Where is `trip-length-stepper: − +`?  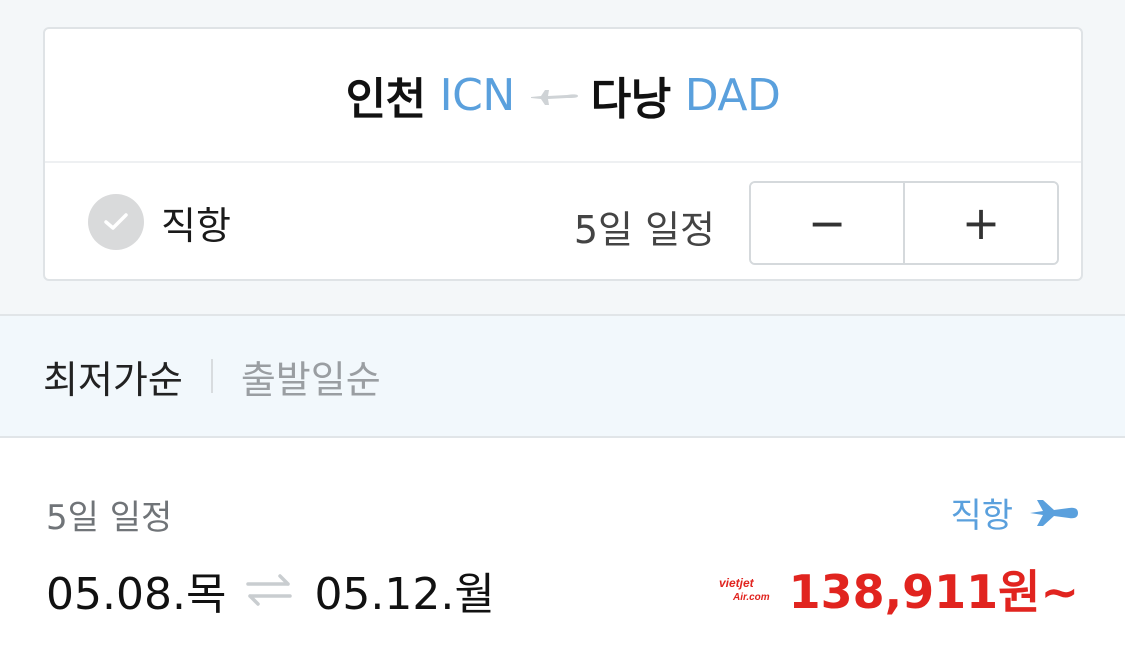
trip-length-stepper: − + is located at coordinates (904, 223).